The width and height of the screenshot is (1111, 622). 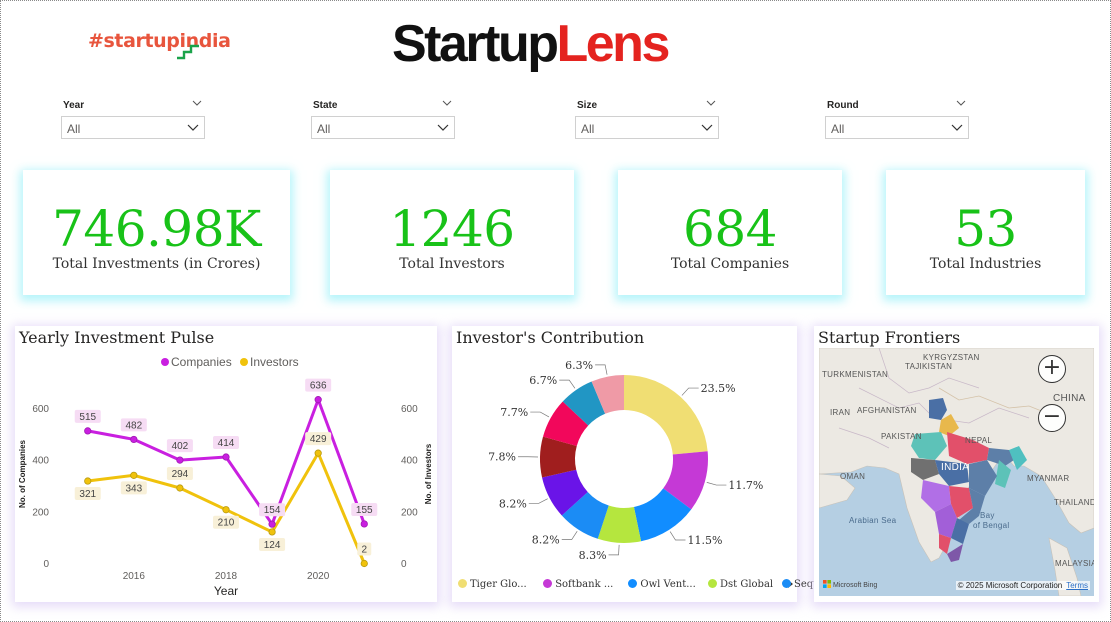 What do you see at coordinates (272, 545) in the screenshot?
I see `data-label: 124` at bounding box center [272, 545].